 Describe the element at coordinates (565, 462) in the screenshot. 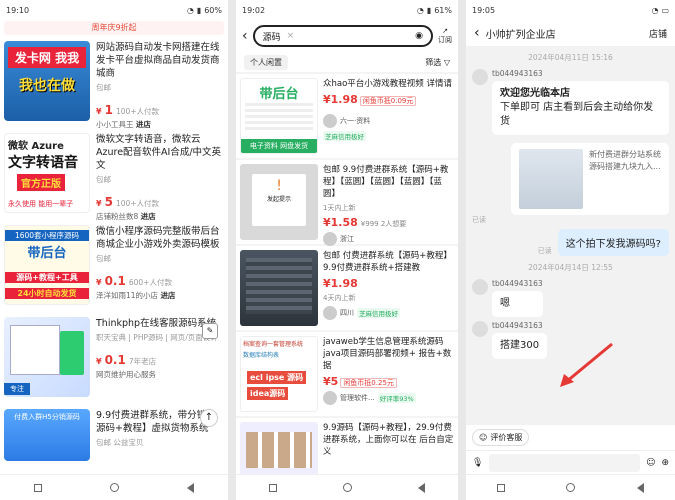

I see `message-input` at that location.